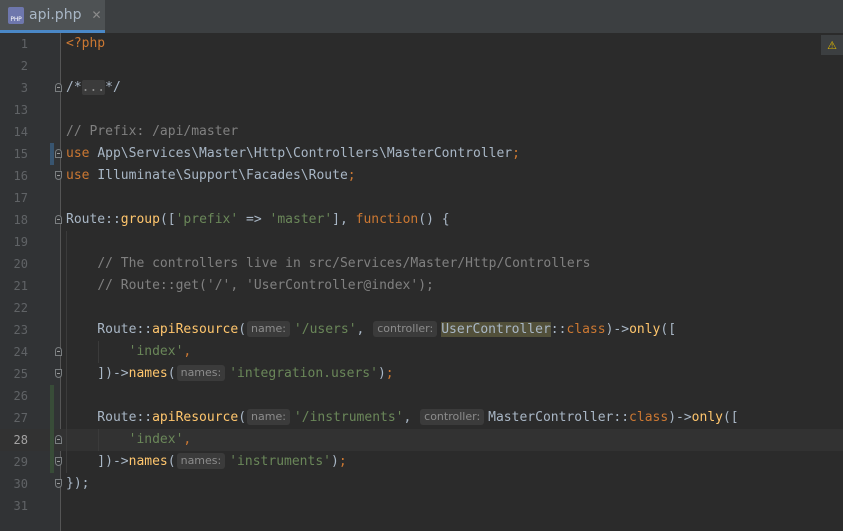  I want to click on parameter-hint: names:, so click(201, 373).